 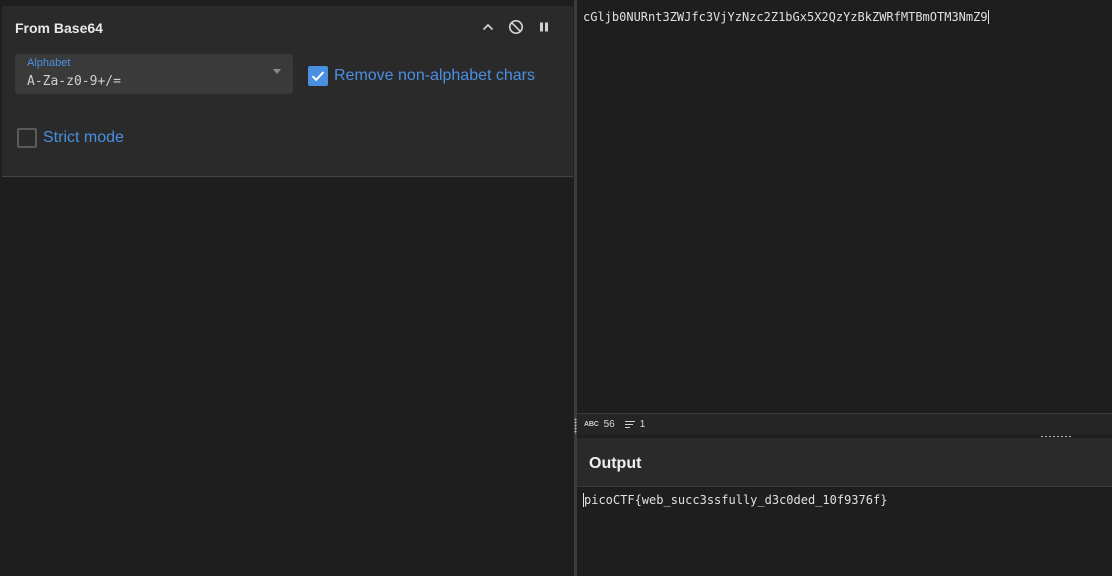 I want to click on alphabet-label: Alphabet, so click(x=49, y=63).